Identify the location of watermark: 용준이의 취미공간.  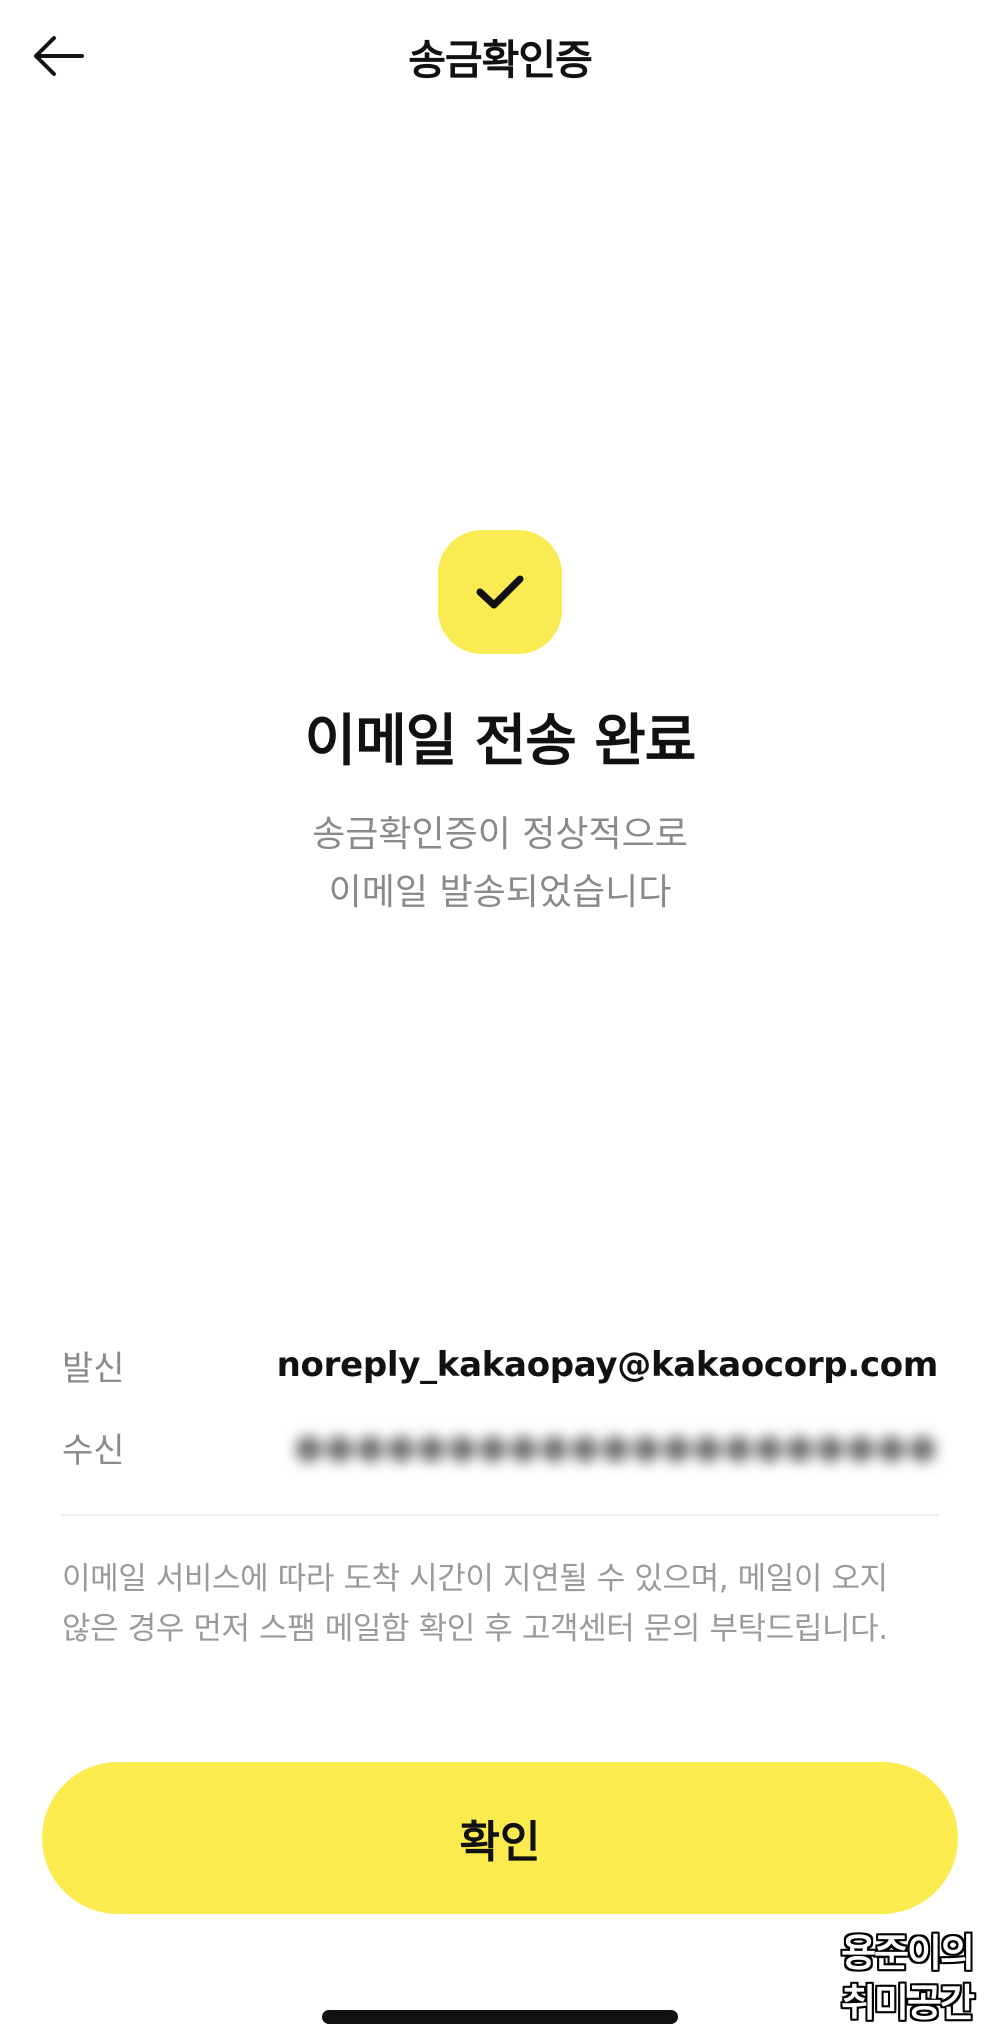
(907, 1978).